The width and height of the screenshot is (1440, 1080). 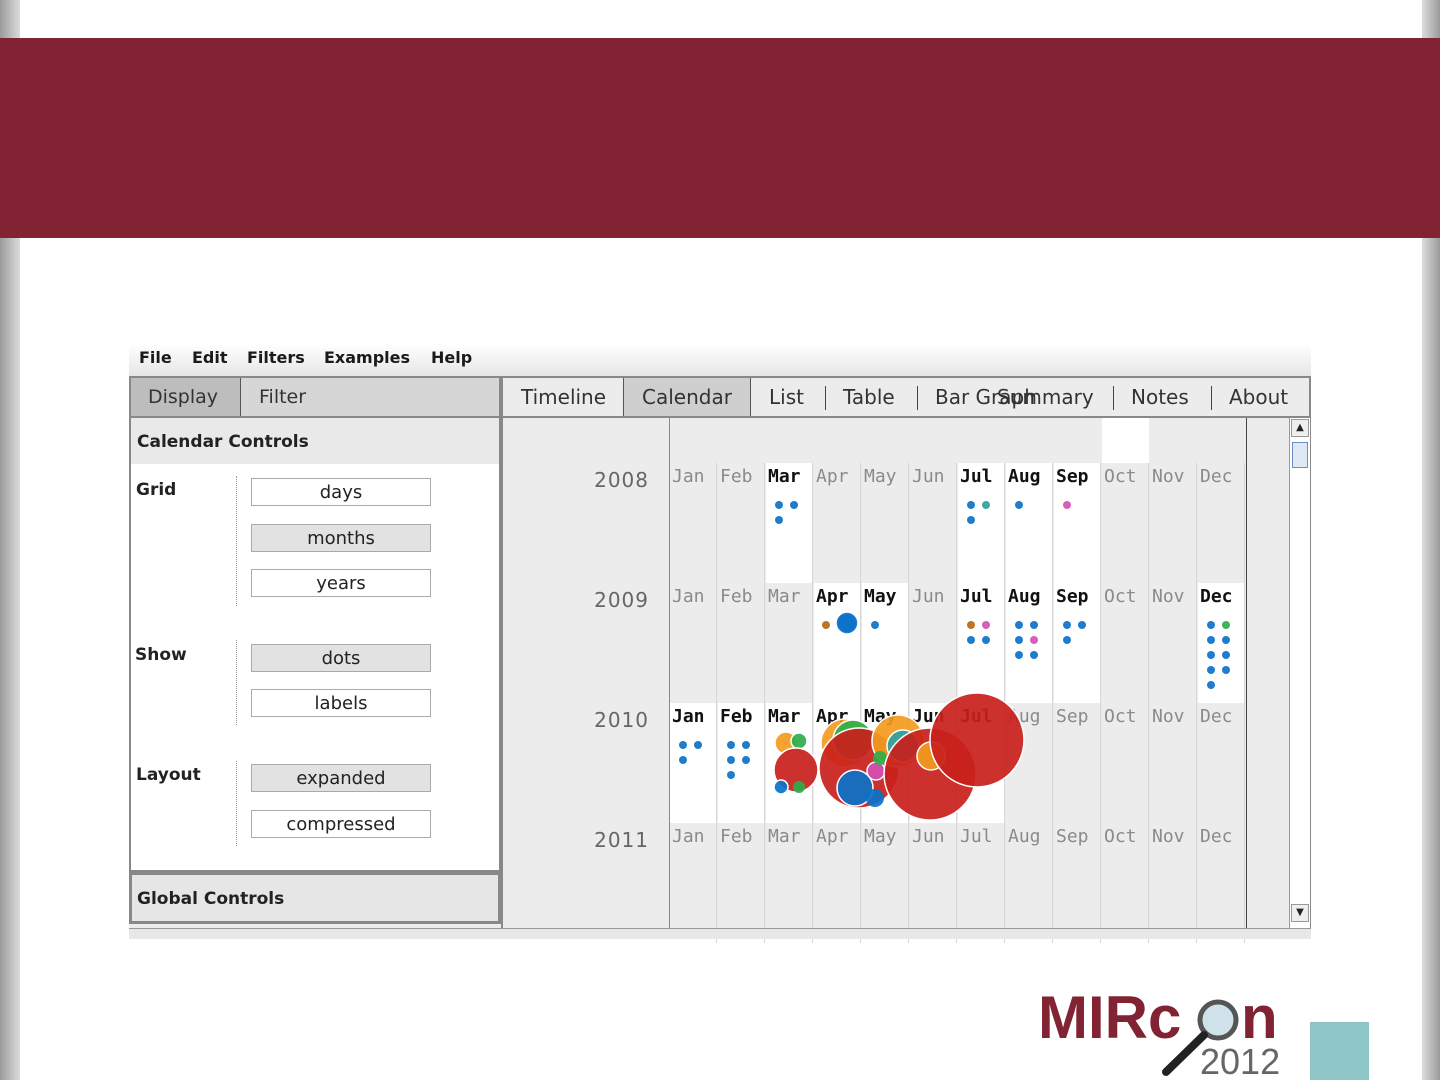 I want to click on month-cell-aug-2010: Aug, so click(x=1029, y=763).